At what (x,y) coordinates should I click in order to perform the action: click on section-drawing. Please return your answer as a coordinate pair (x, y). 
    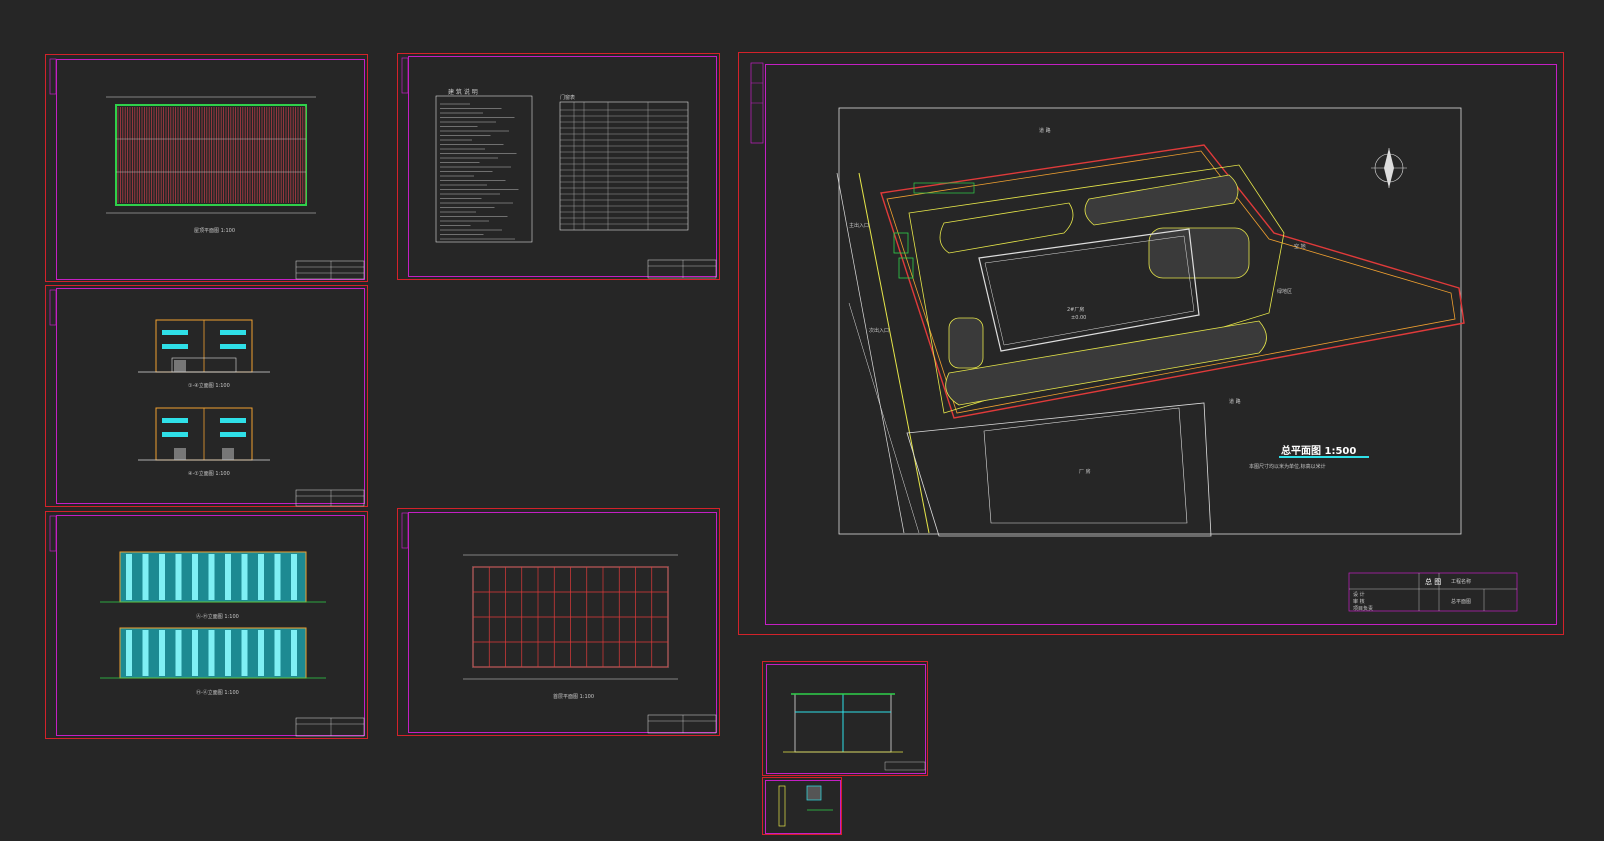
    Looking at the image, I should click on (854, 732).